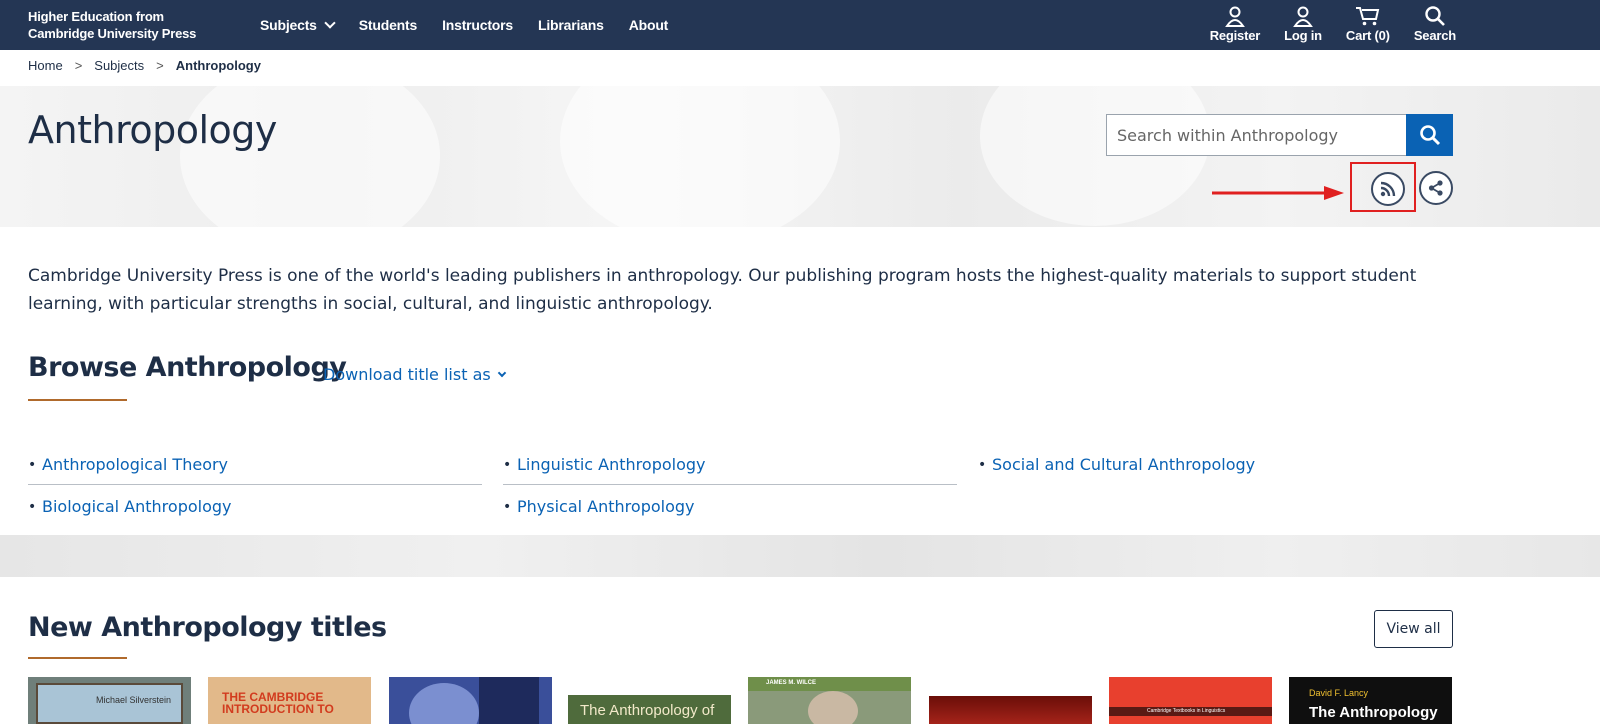 The image size is (1600, 724). I want to click on subject-link-anthropological-theory: Anthropological Theory, so click(135, 464).